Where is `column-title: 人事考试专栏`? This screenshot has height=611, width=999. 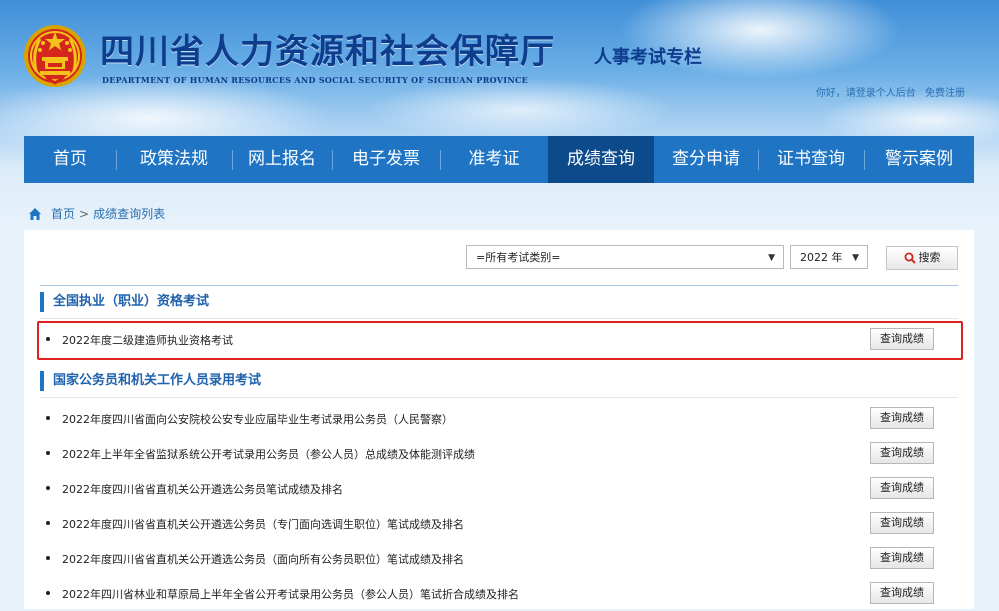 column-title: 人事考试专栏 is located at coordinates (648, 57).